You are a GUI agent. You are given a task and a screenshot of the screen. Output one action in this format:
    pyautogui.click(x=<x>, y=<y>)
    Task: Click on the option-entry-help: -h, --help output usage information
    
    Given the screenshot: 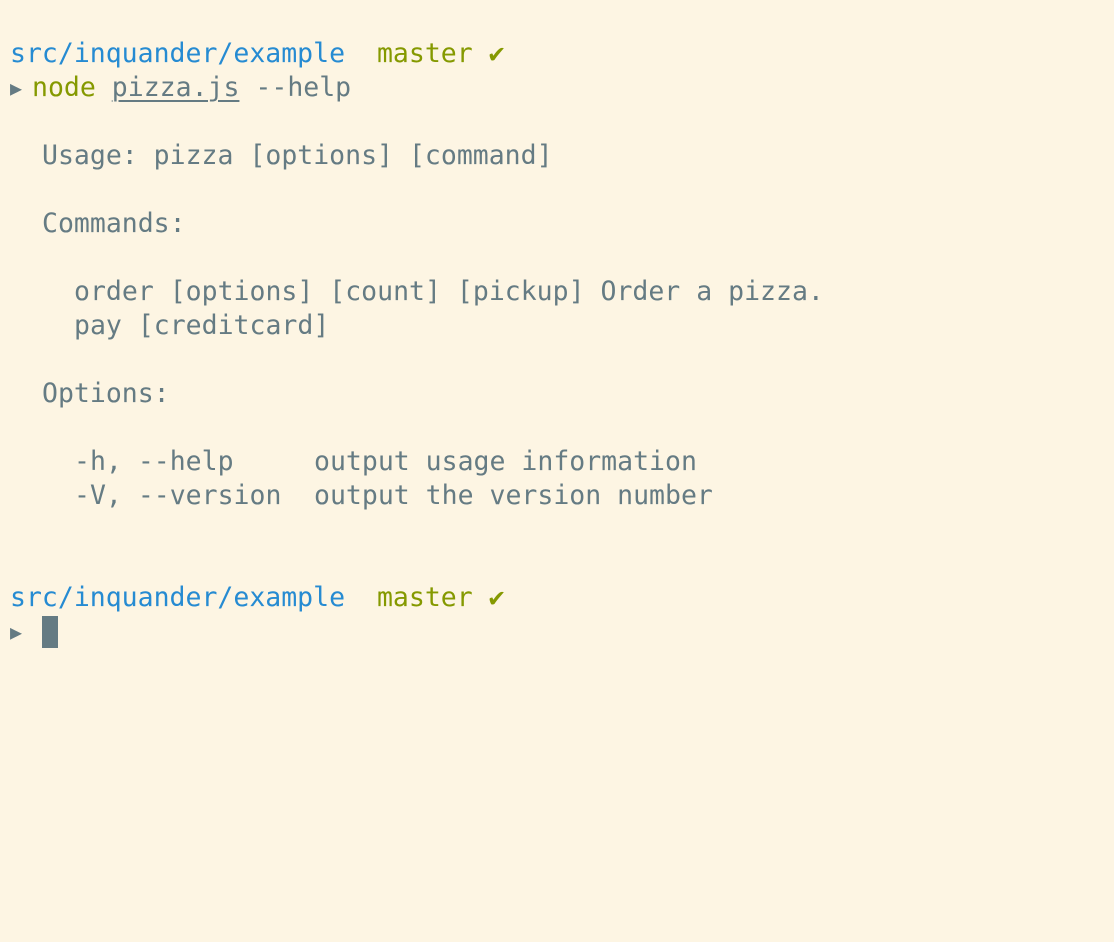 What is the action you would take?
    pyautogui.click(x=557, y=462)
    